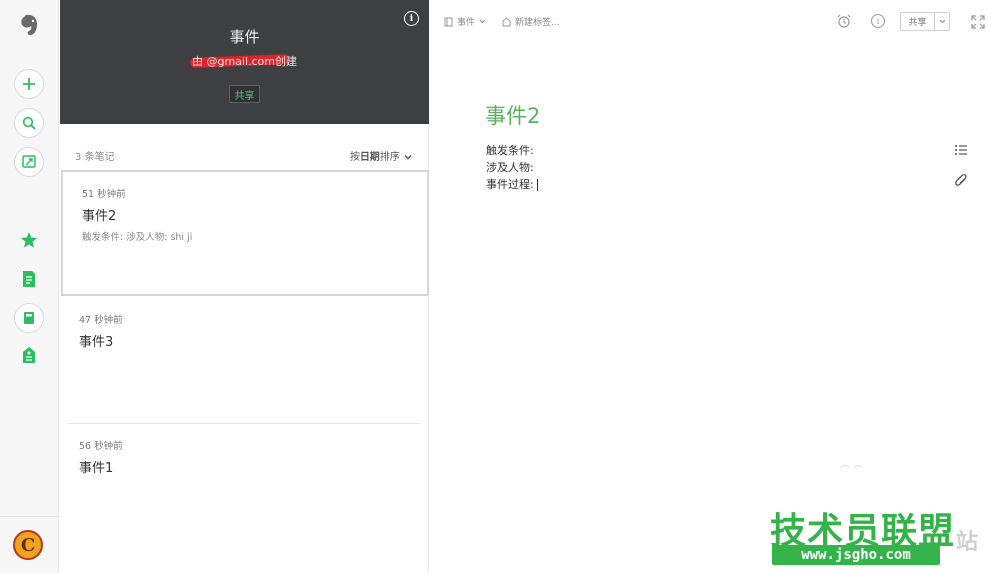  Describe the element at coordinates (978, 23) in the screenshot. I see `expand-icon` at that location.